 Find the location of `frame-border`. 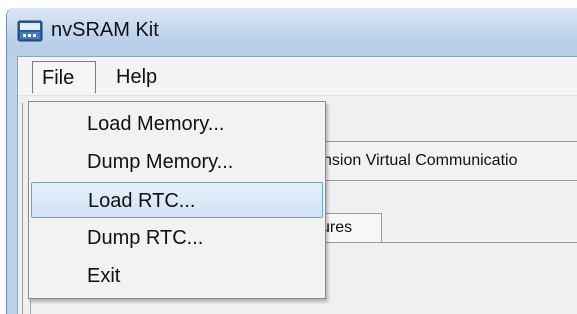

frame-border is located at coordinates (22, 208).